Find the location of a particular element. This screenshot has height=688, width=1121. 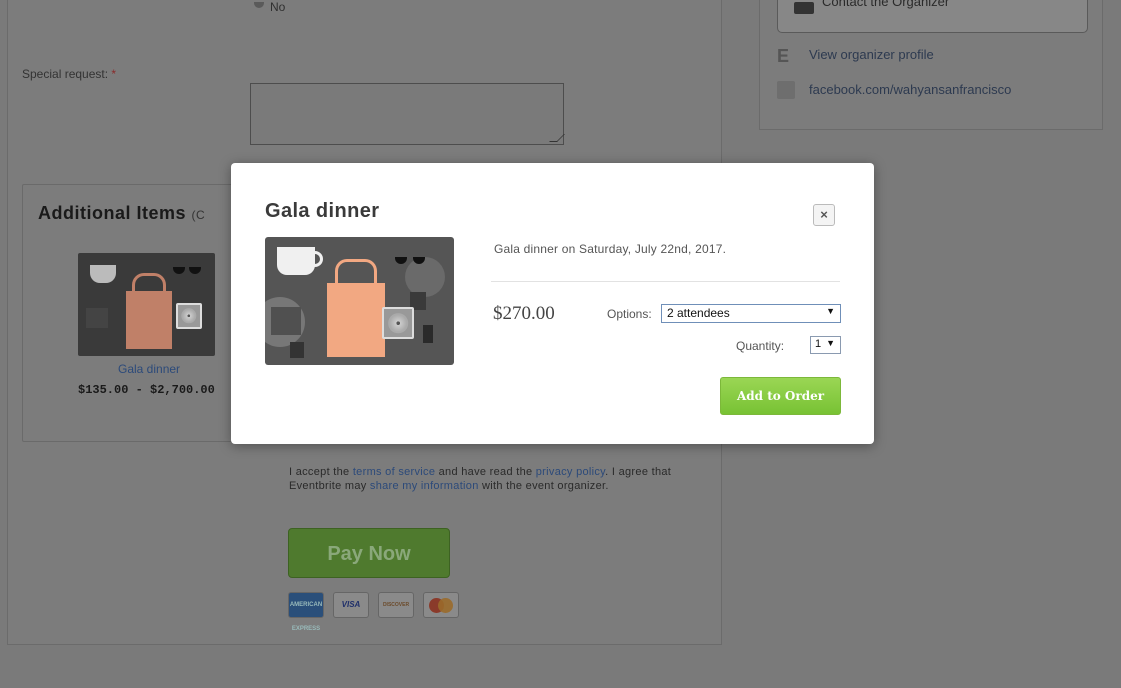

quantity-select: 1 ▼ is located at coordinates (825, 345).